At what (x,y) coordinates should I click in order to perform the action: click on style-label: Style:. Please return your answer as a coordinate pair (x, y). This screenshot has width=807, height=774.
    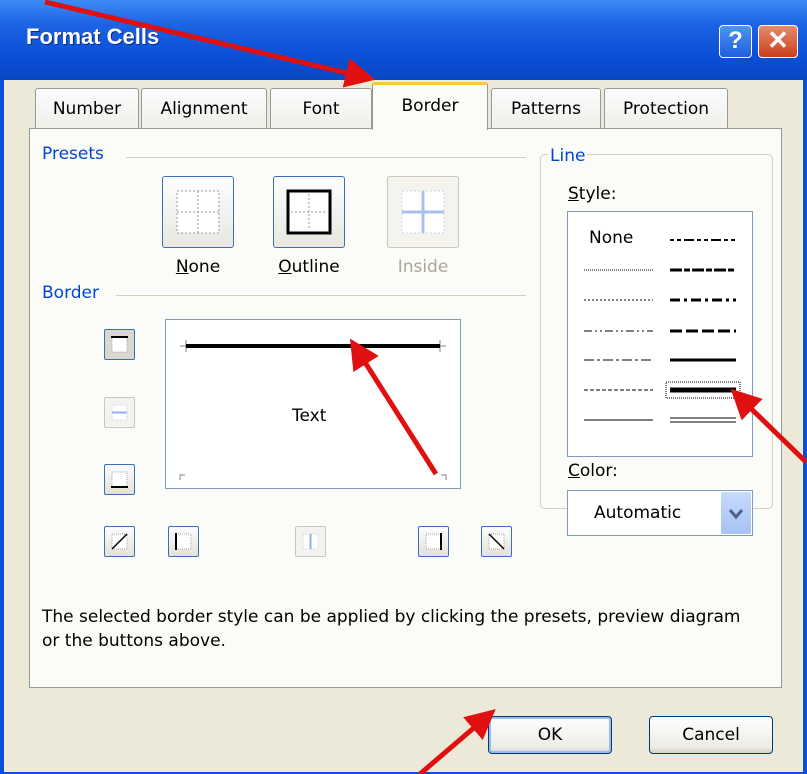
    Looking at the image, I should click on (592, 194).